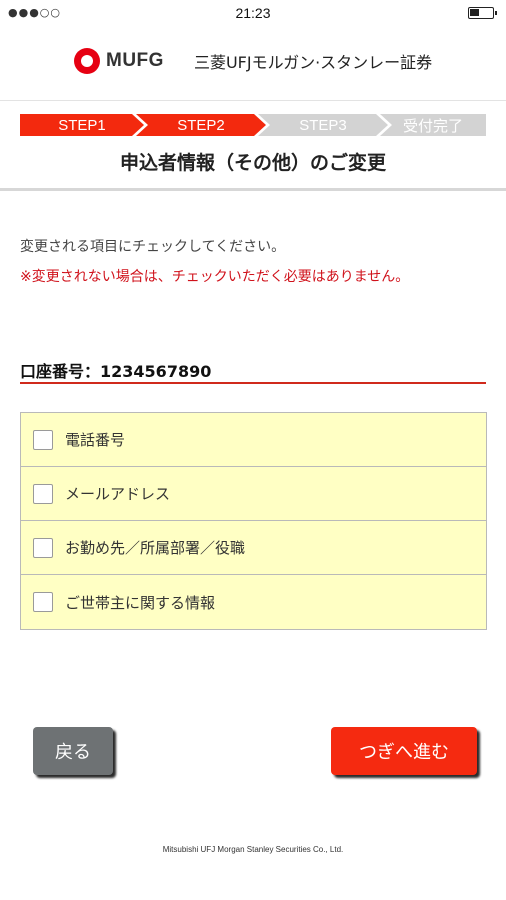 This screenshot has height=900, width=506. I want to click on household-head-checkbox, so click(43, 602).